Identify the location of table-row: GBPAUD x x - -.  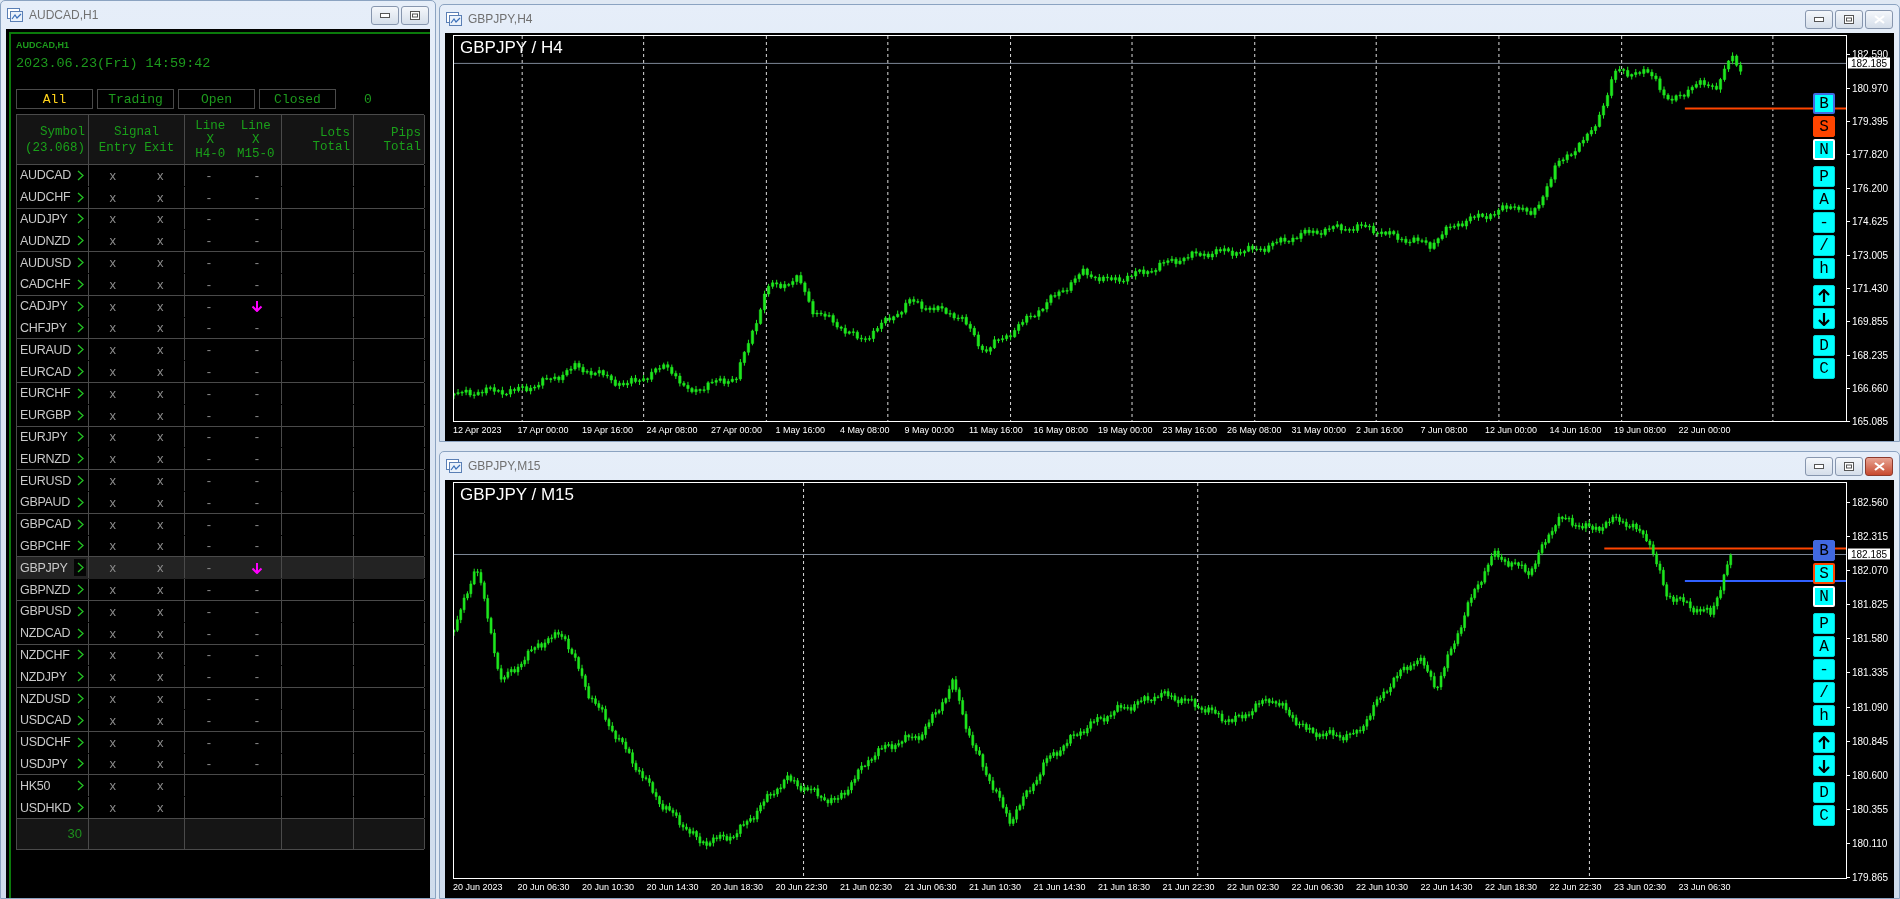
(220, 502).